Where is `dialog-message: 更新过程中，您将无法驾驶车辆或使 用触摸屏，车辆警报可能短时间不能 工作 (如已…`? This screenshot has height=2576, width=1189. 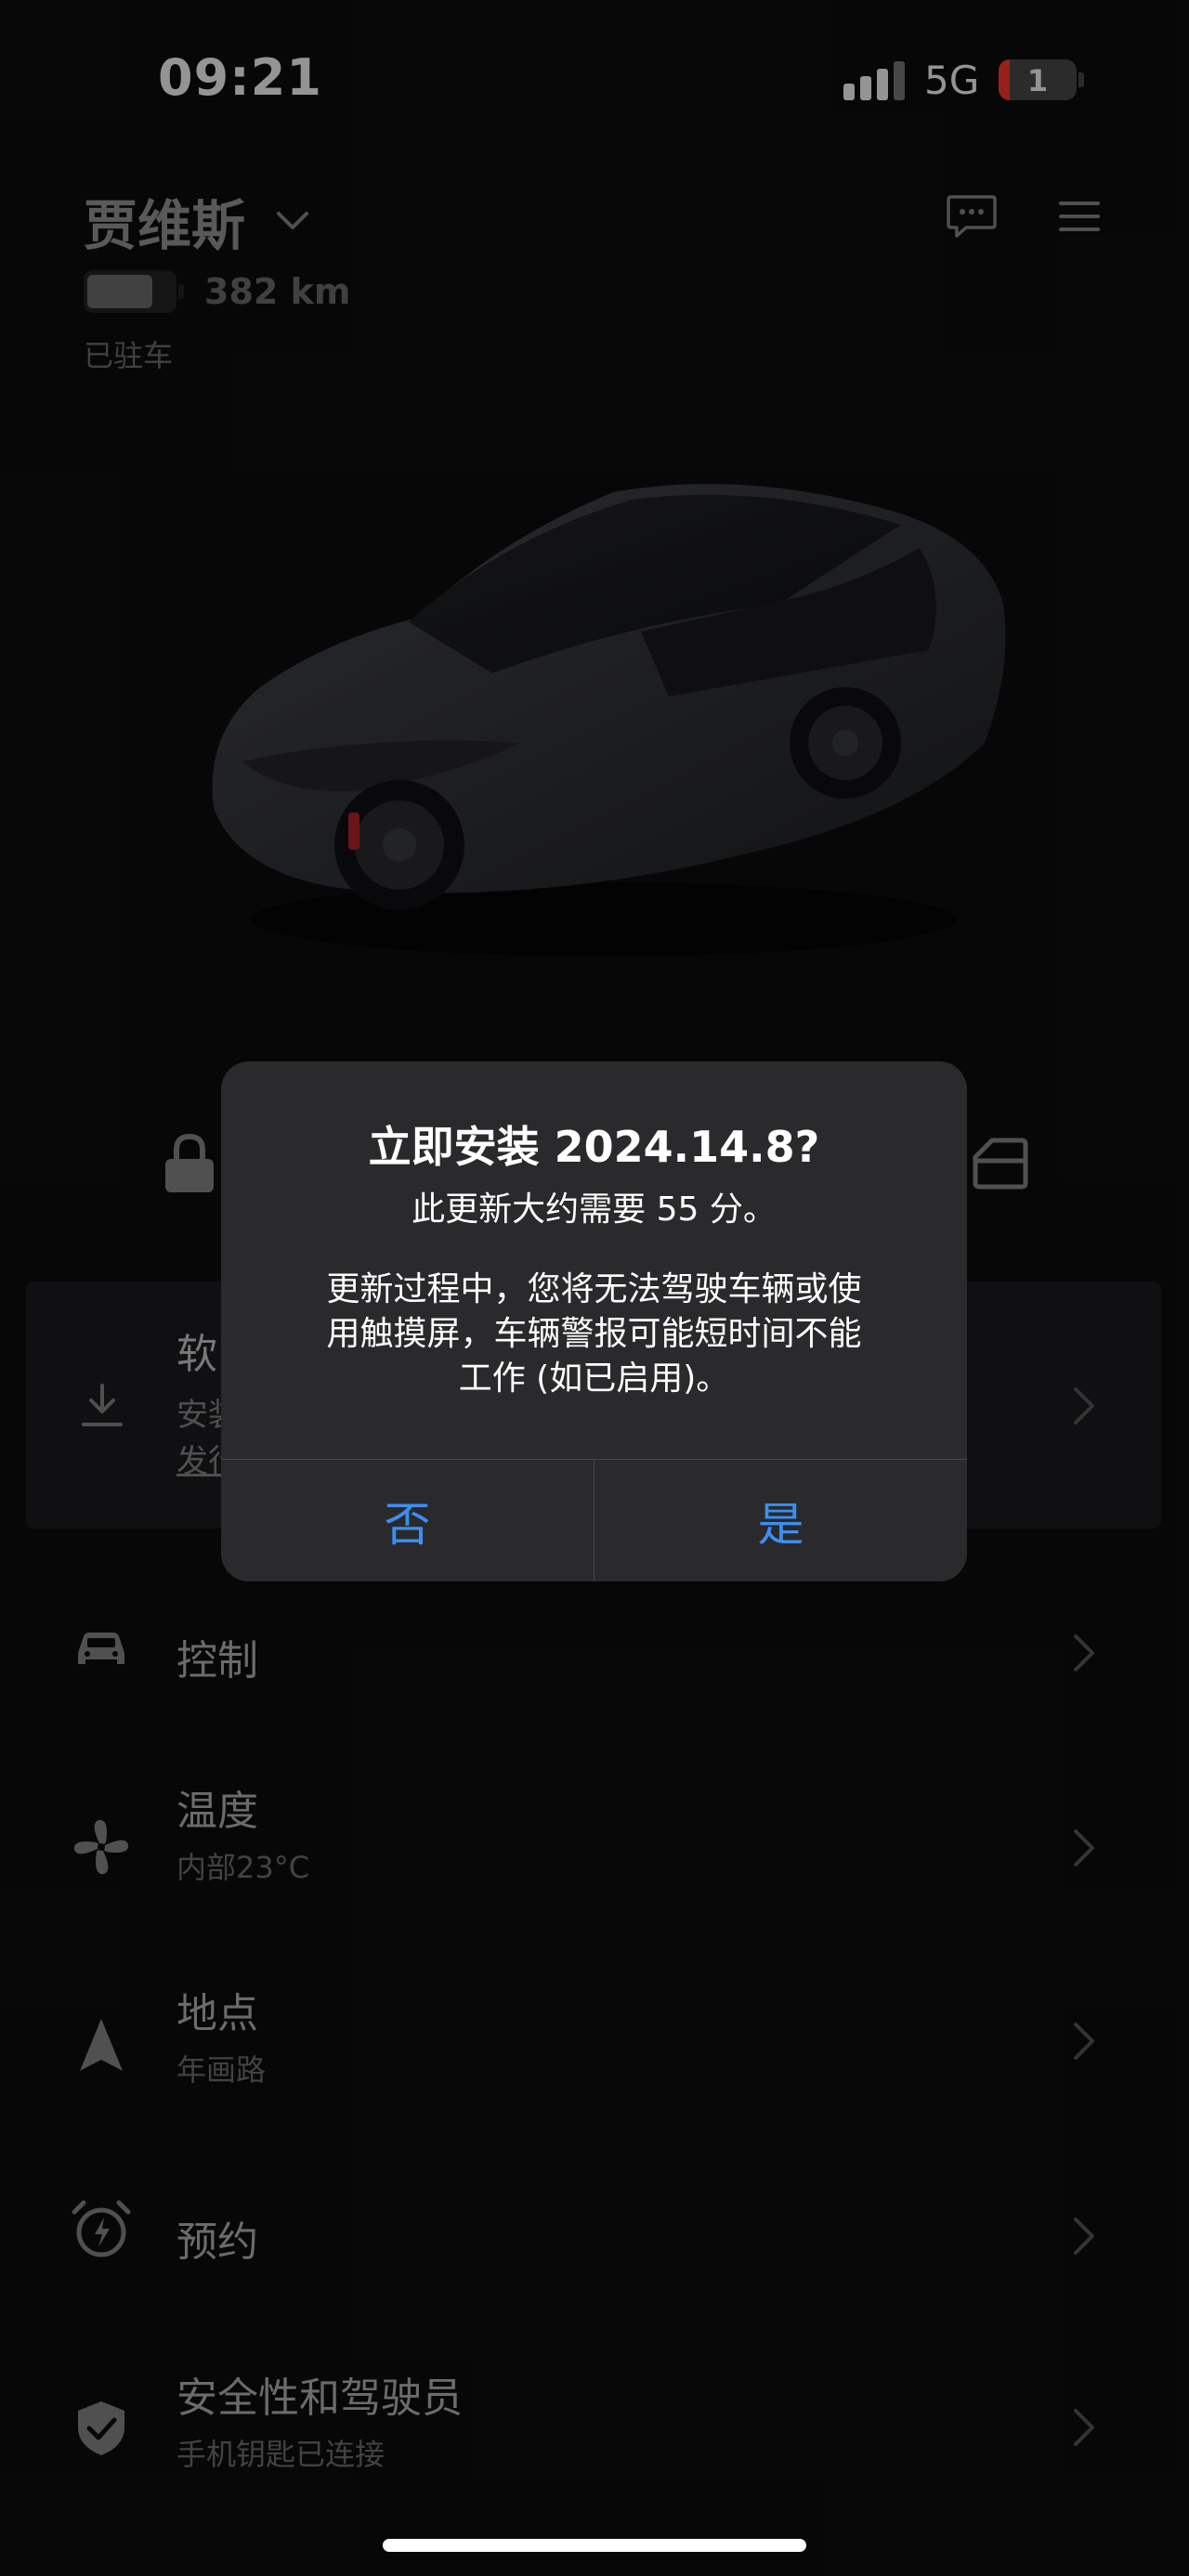 dialog-message: 更新过程中，您将无法驾驶车辆或使 用触摸屏，车辆警报可能短时间不能 工作 (如已… is located at coordinates (594, 1335).